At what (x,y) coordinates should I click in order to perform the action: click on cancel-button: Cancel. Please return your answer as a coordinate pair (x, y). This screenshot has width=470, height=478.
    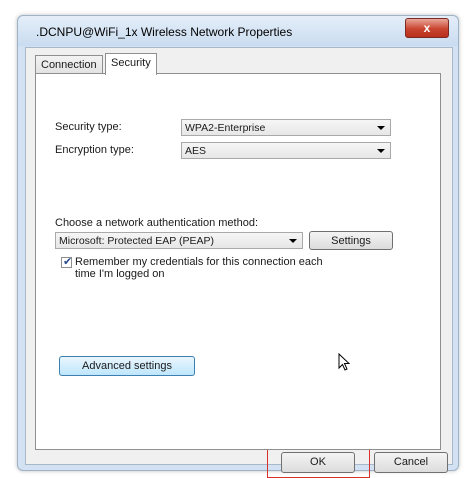
    Looking at the image, I should click on (411, 462).